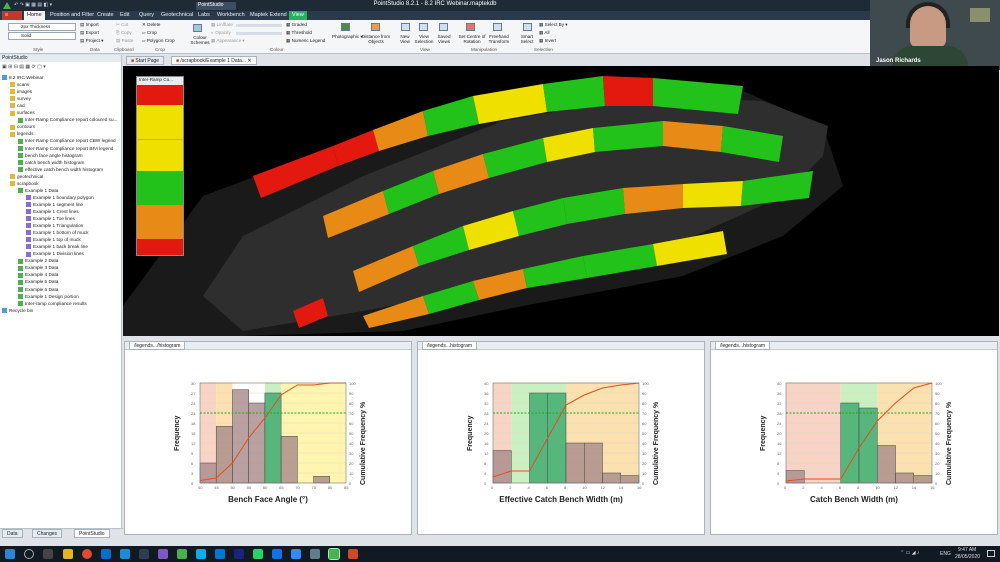 This screenshot has width=1000, height=562. Describe the element at coordinates (239, 554) in the screenshot. I see `notes-icon` at that location.